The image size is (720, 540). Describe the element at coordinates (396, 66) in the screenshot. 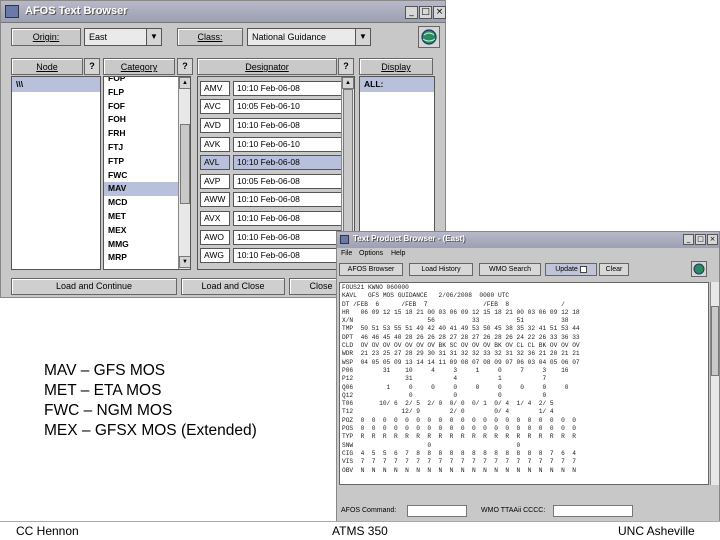

I see `display-header: Display` at that location.